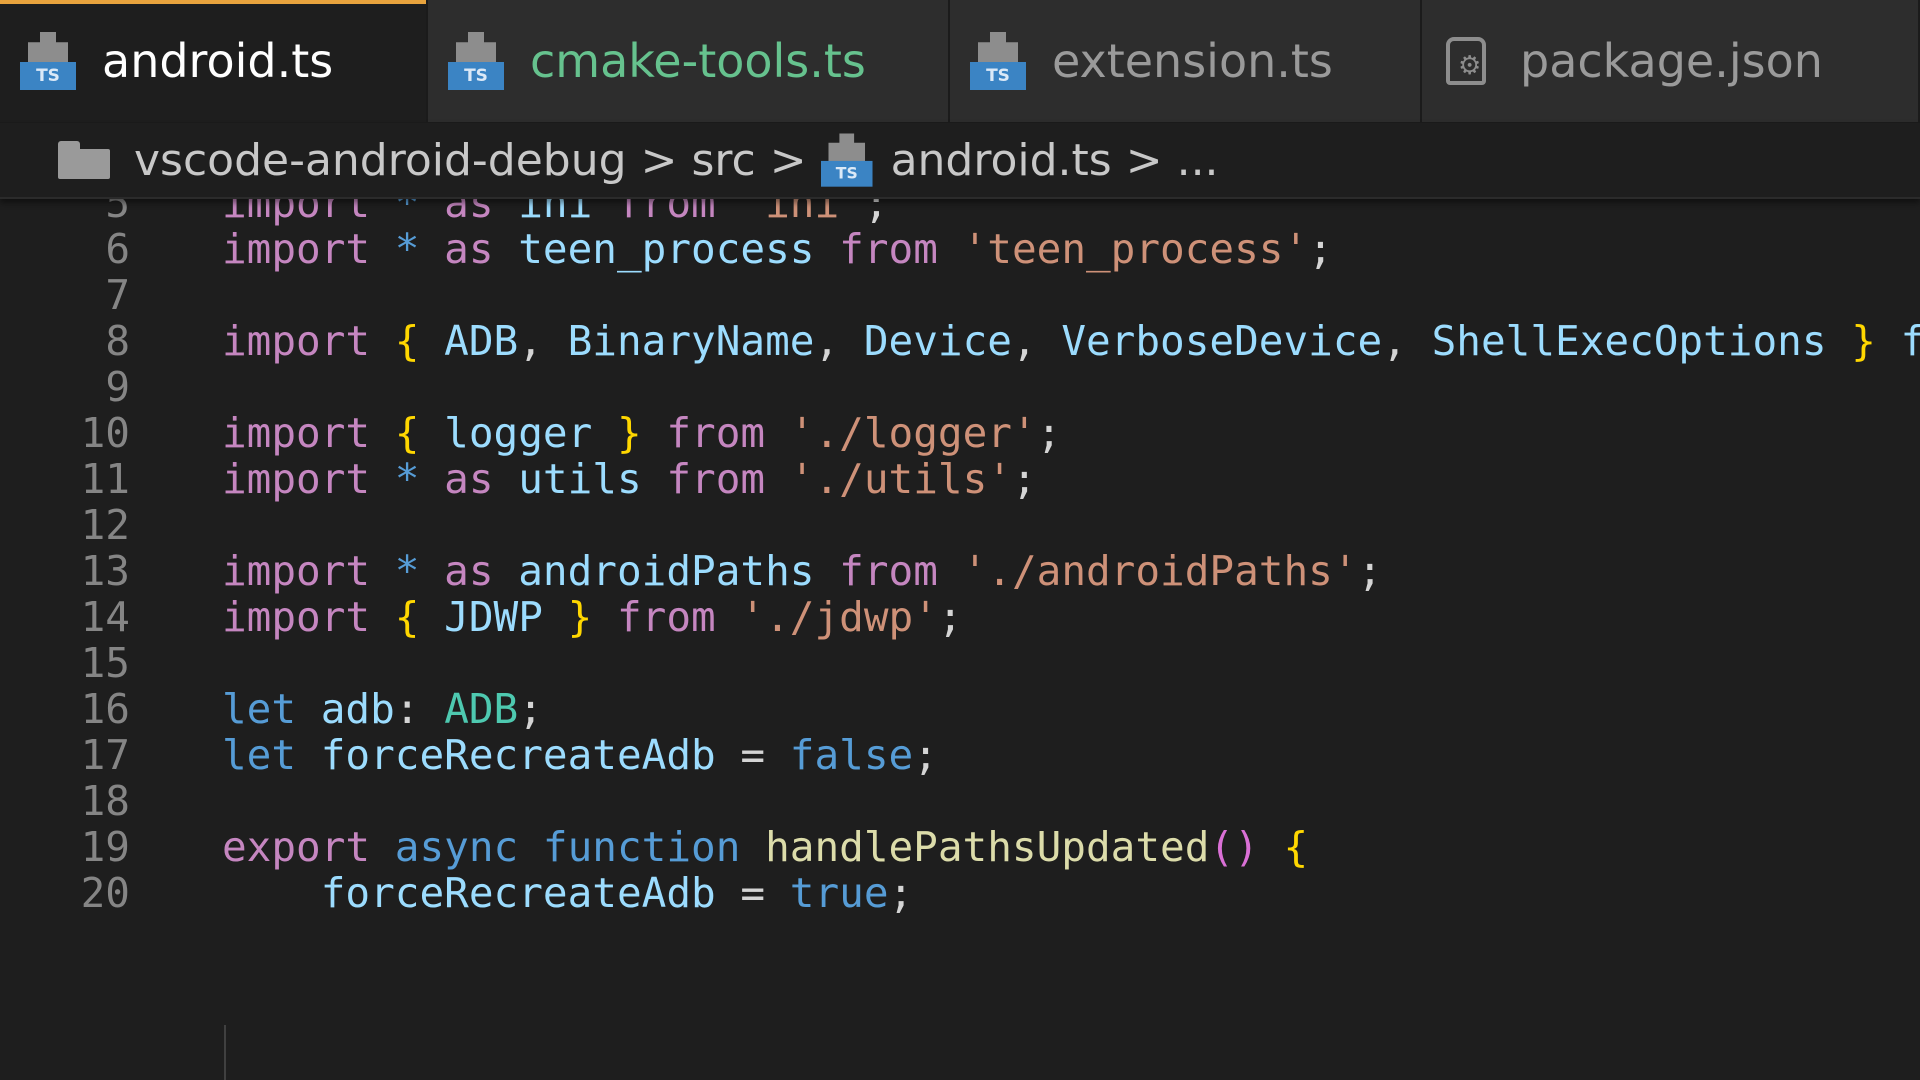  Describe the element at coordinates (723, 160) in the screenshot. I see `breadcrumb-src: src` at that location.